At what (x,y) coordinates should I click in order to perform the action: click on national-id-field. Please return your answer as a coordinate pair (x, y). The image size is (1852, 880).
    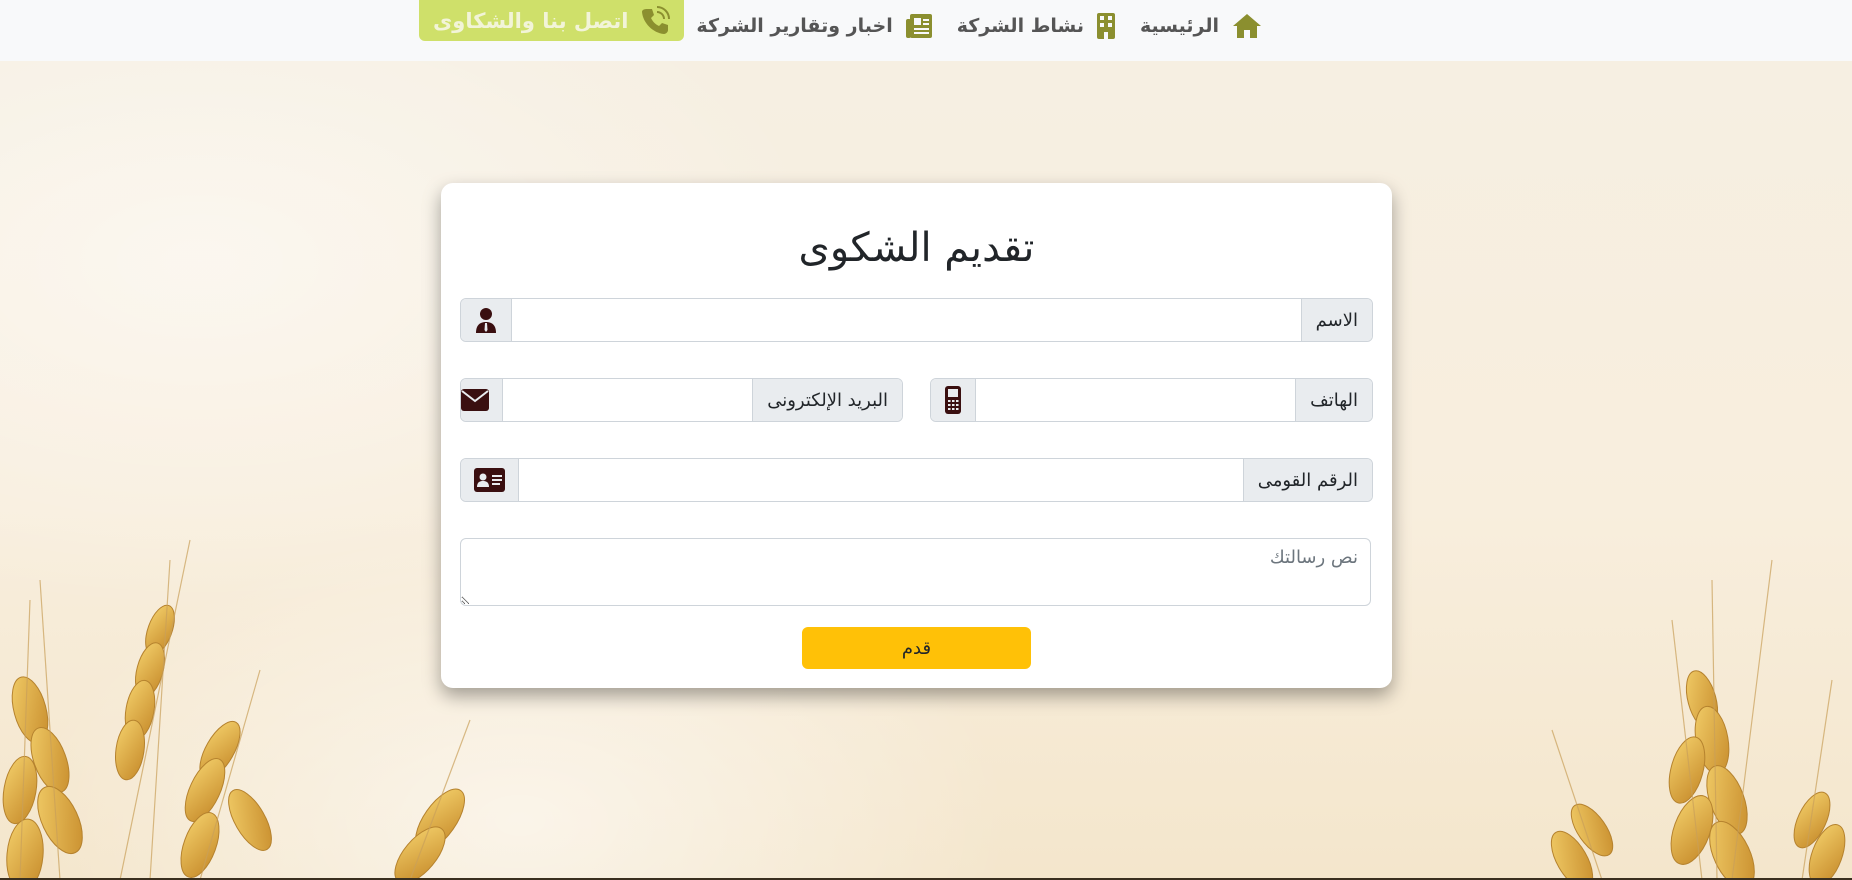
    Looking at the image, I should click on (881, 480).